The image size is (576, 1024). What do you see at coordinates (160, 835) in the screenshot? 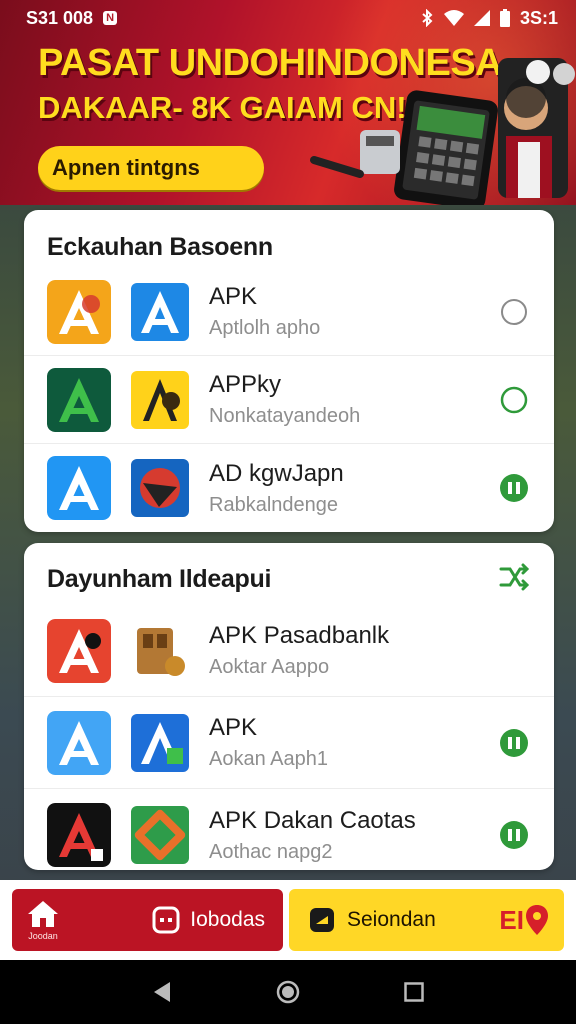
I see `app-icon-green-orange` at bounding box center [160, 835].